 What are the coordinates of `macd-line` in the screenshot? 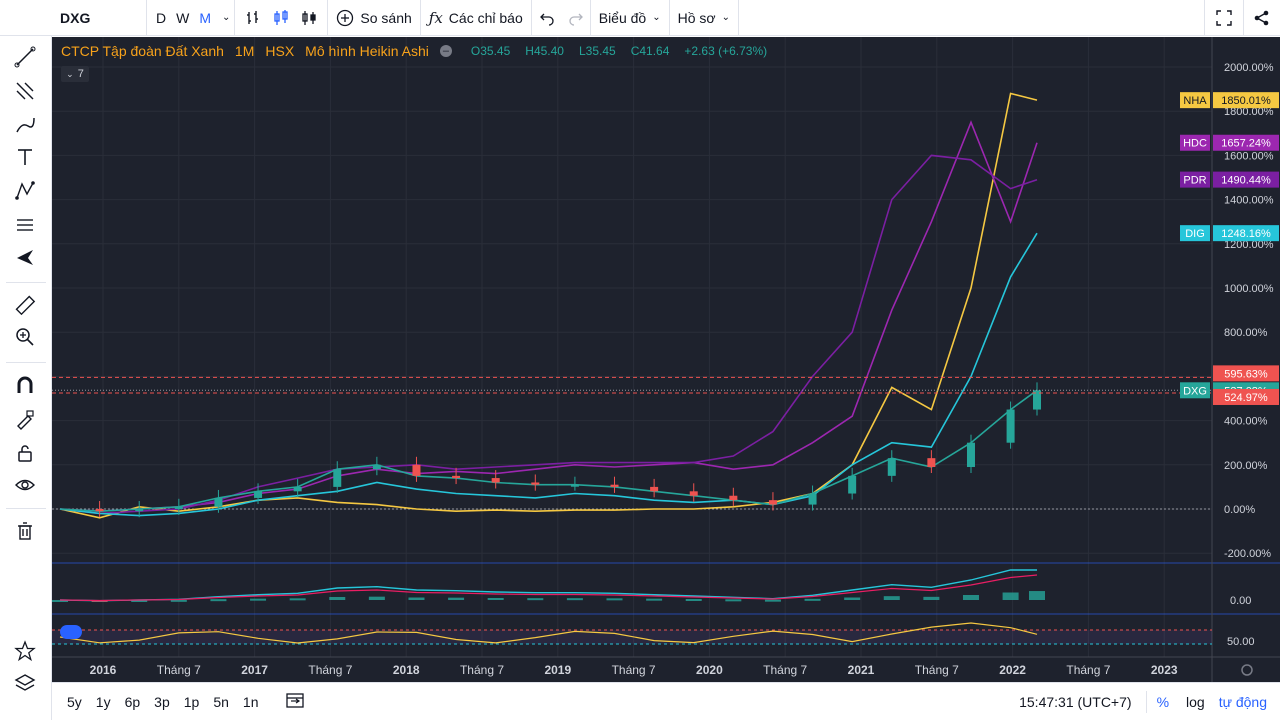 It's located at (548, 585).